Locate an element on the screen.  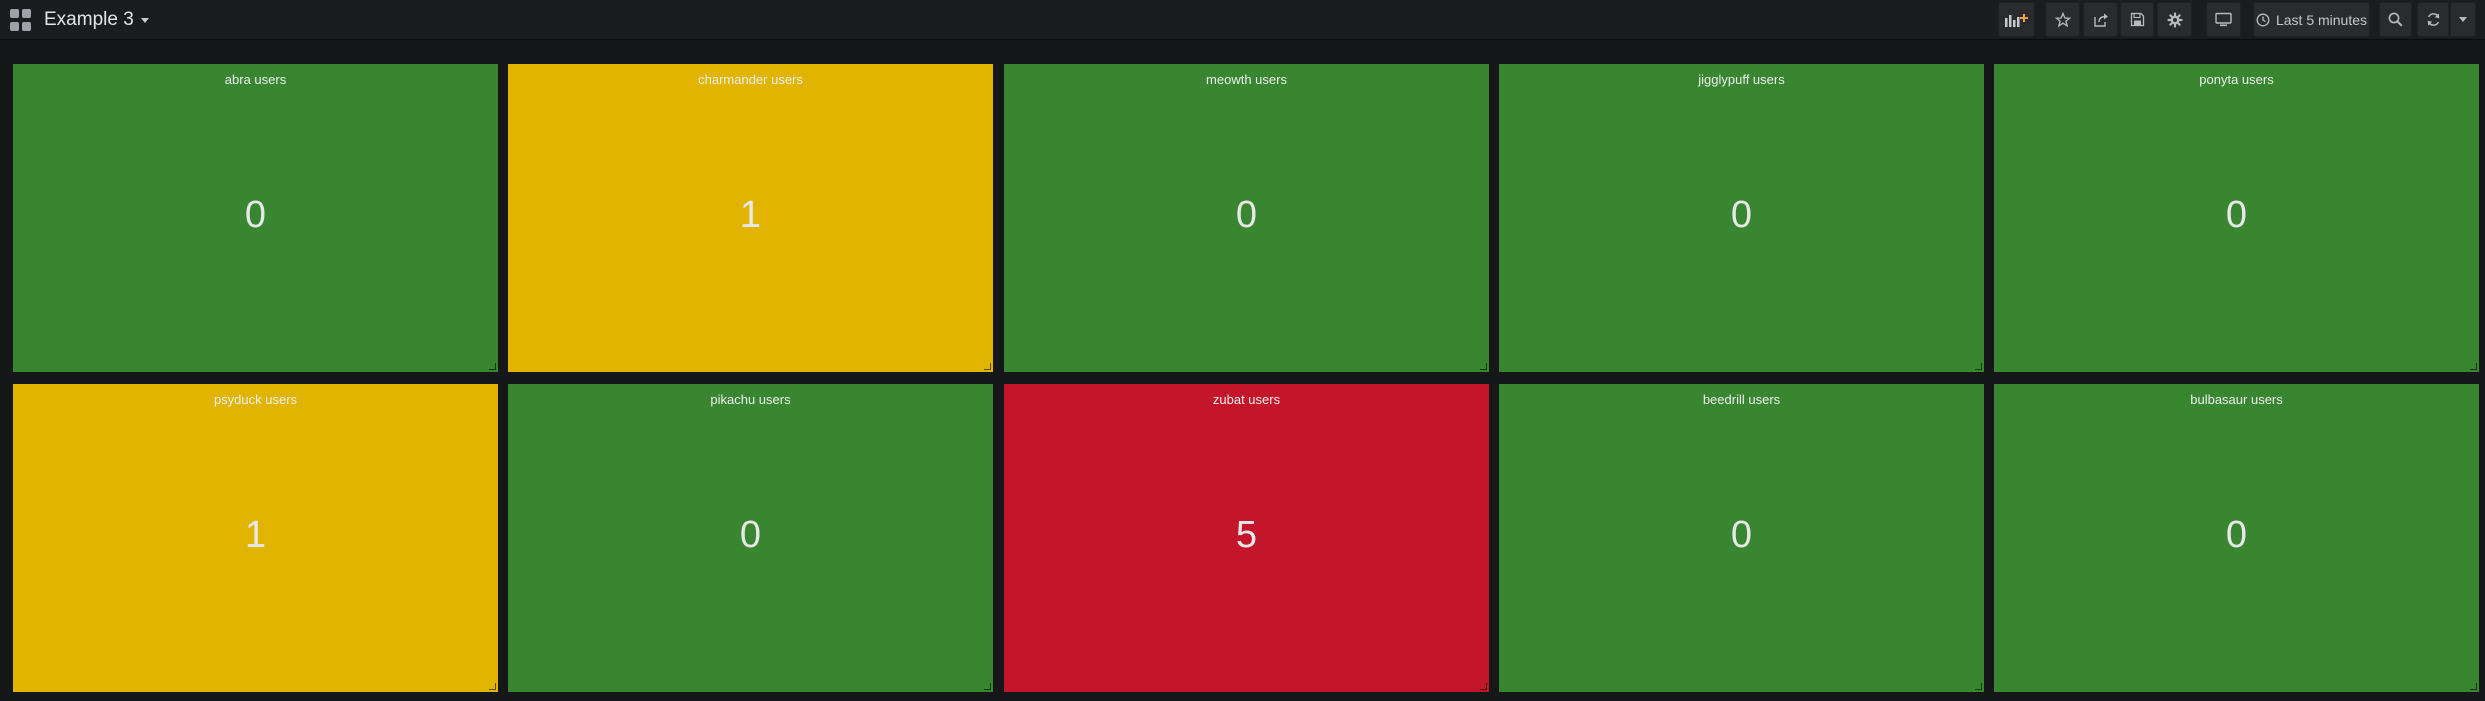
star-button is located at coordinates (2062, 19).